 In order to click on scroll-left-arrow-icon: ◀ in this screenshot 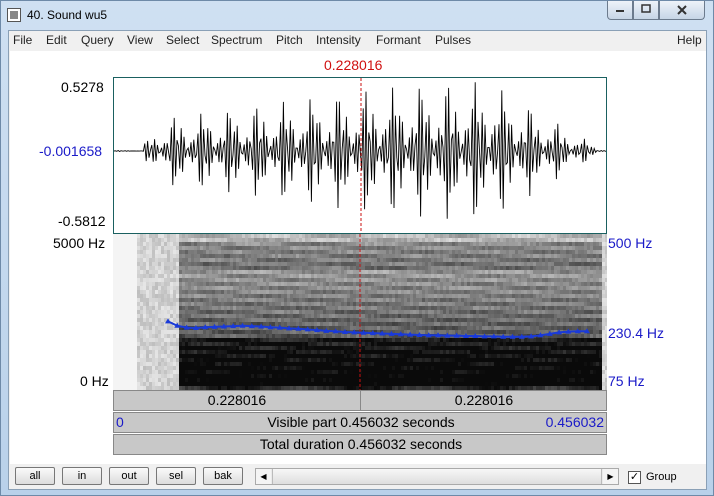, I will do `click(263, 476)`.